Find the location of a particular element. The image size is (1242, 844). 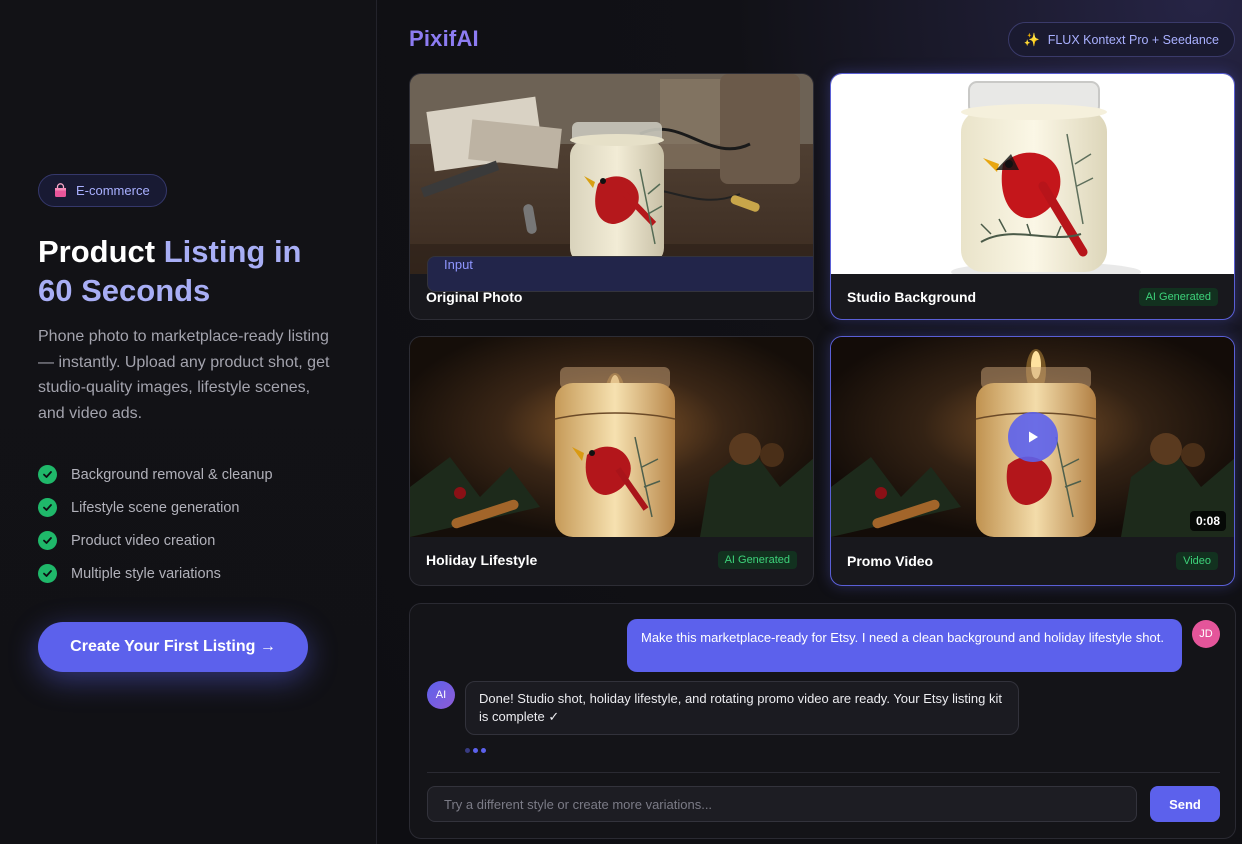

feature-label: Multiple style variations is located at coordinates (146, 573).